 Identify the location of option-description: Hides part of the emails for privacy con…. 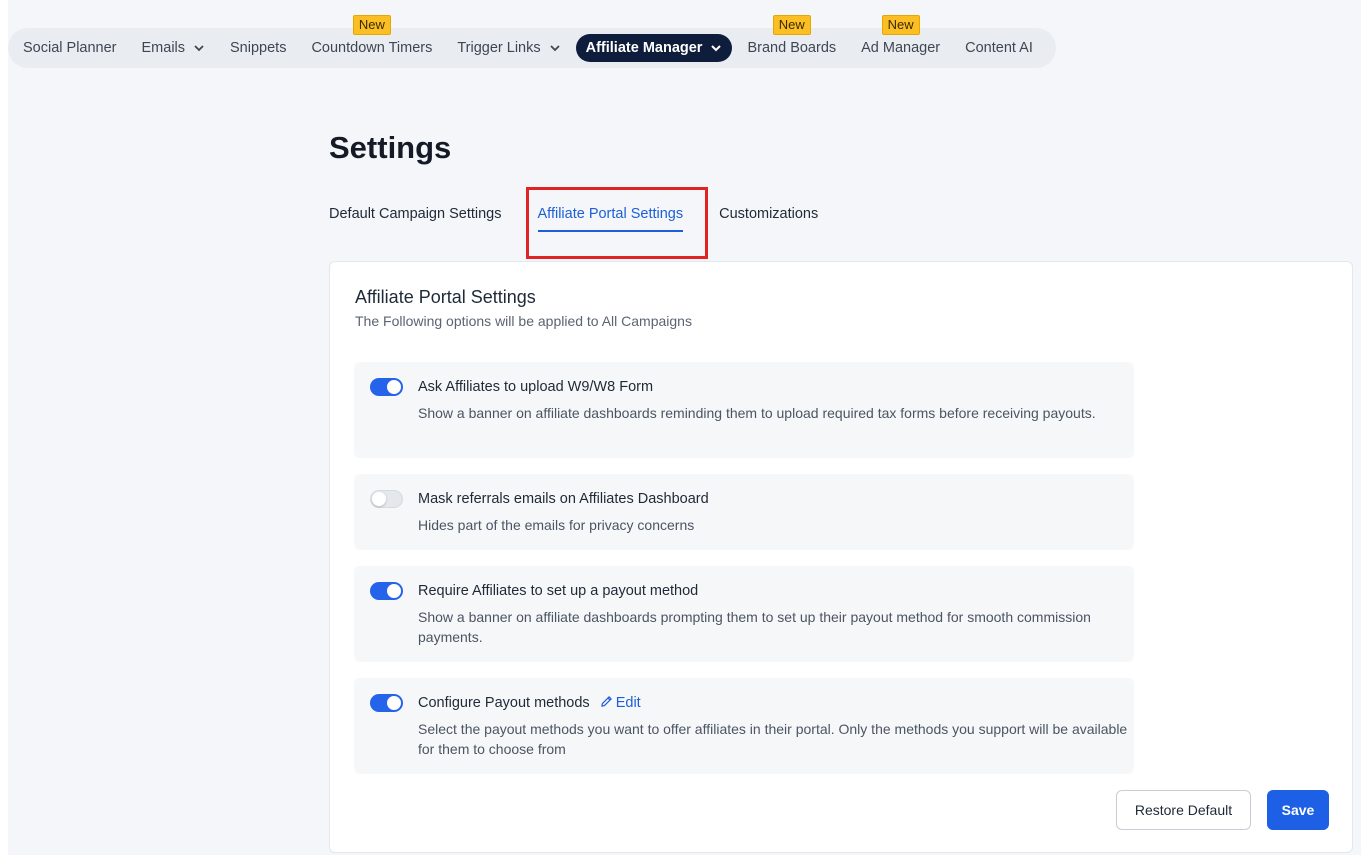
(556, 525).